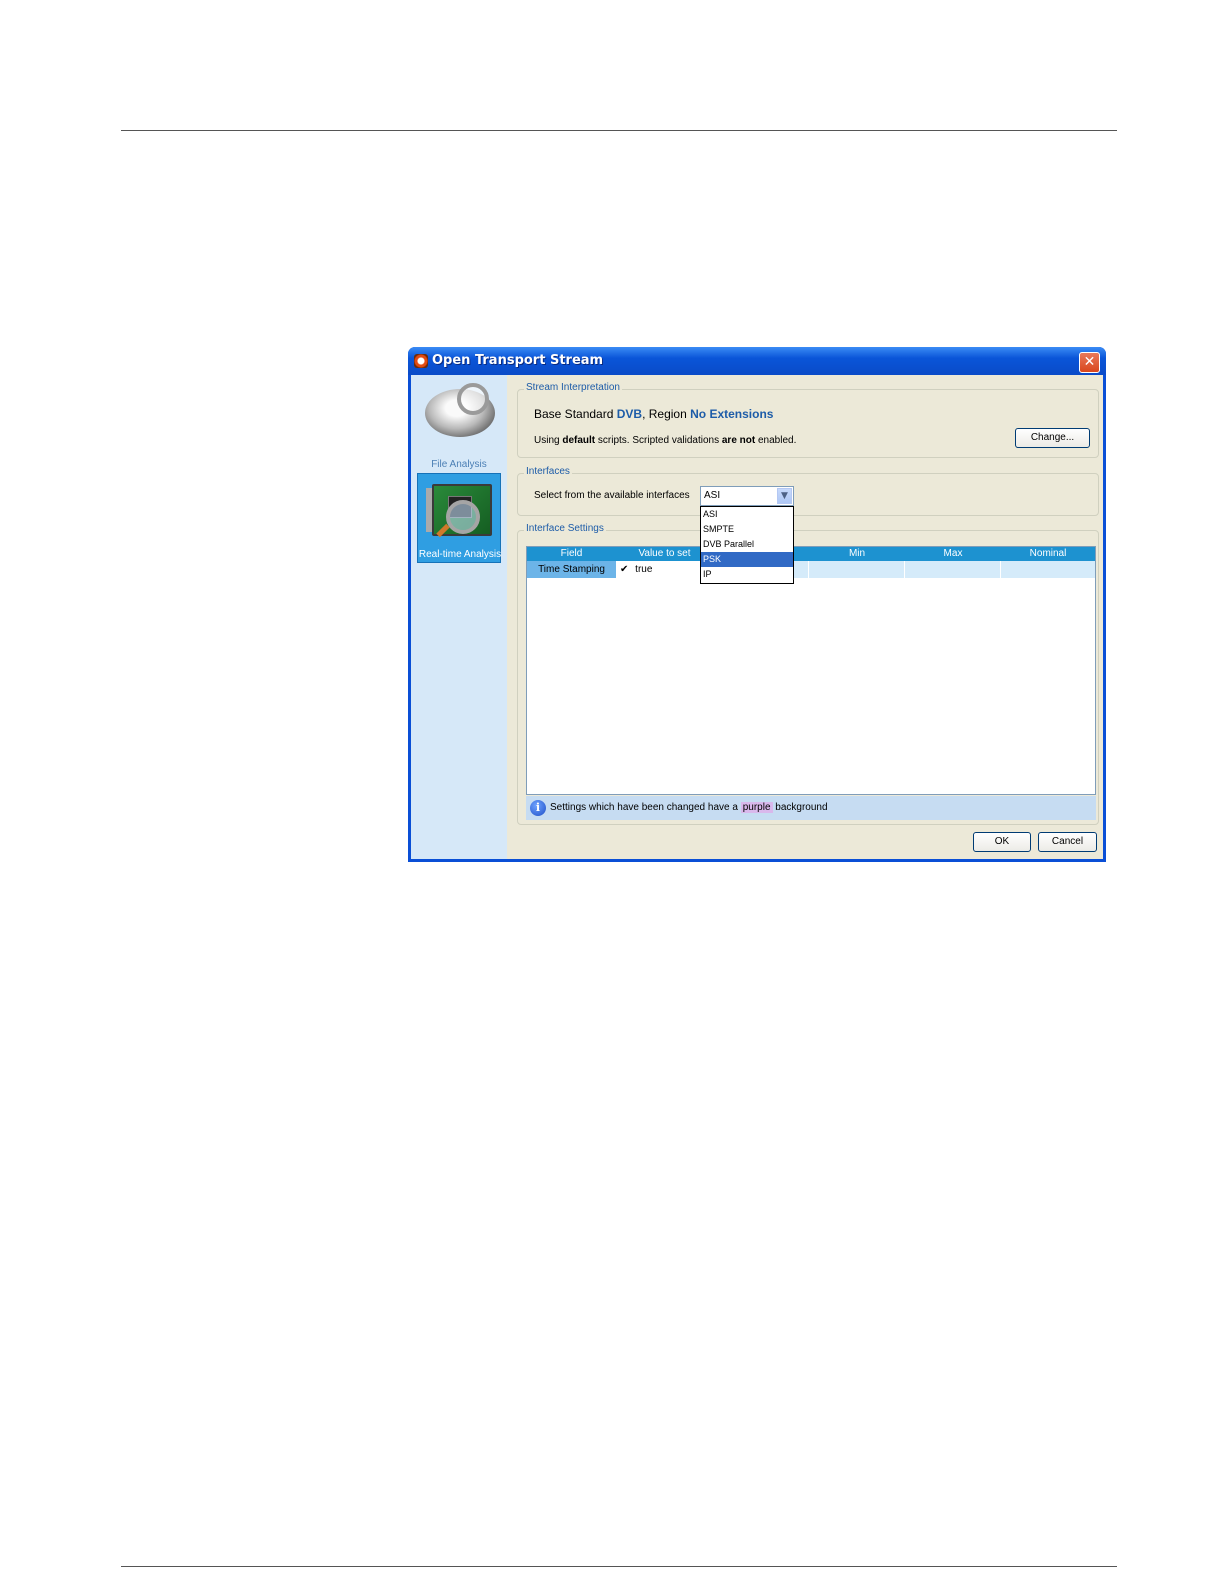 The height and width of the screenshot is (1585, 1225). What do you see at coordinates (747, 529) in the screenshot?
I see `dropdown-option-smpte: SMPTE` at bounding box center [747, 529].